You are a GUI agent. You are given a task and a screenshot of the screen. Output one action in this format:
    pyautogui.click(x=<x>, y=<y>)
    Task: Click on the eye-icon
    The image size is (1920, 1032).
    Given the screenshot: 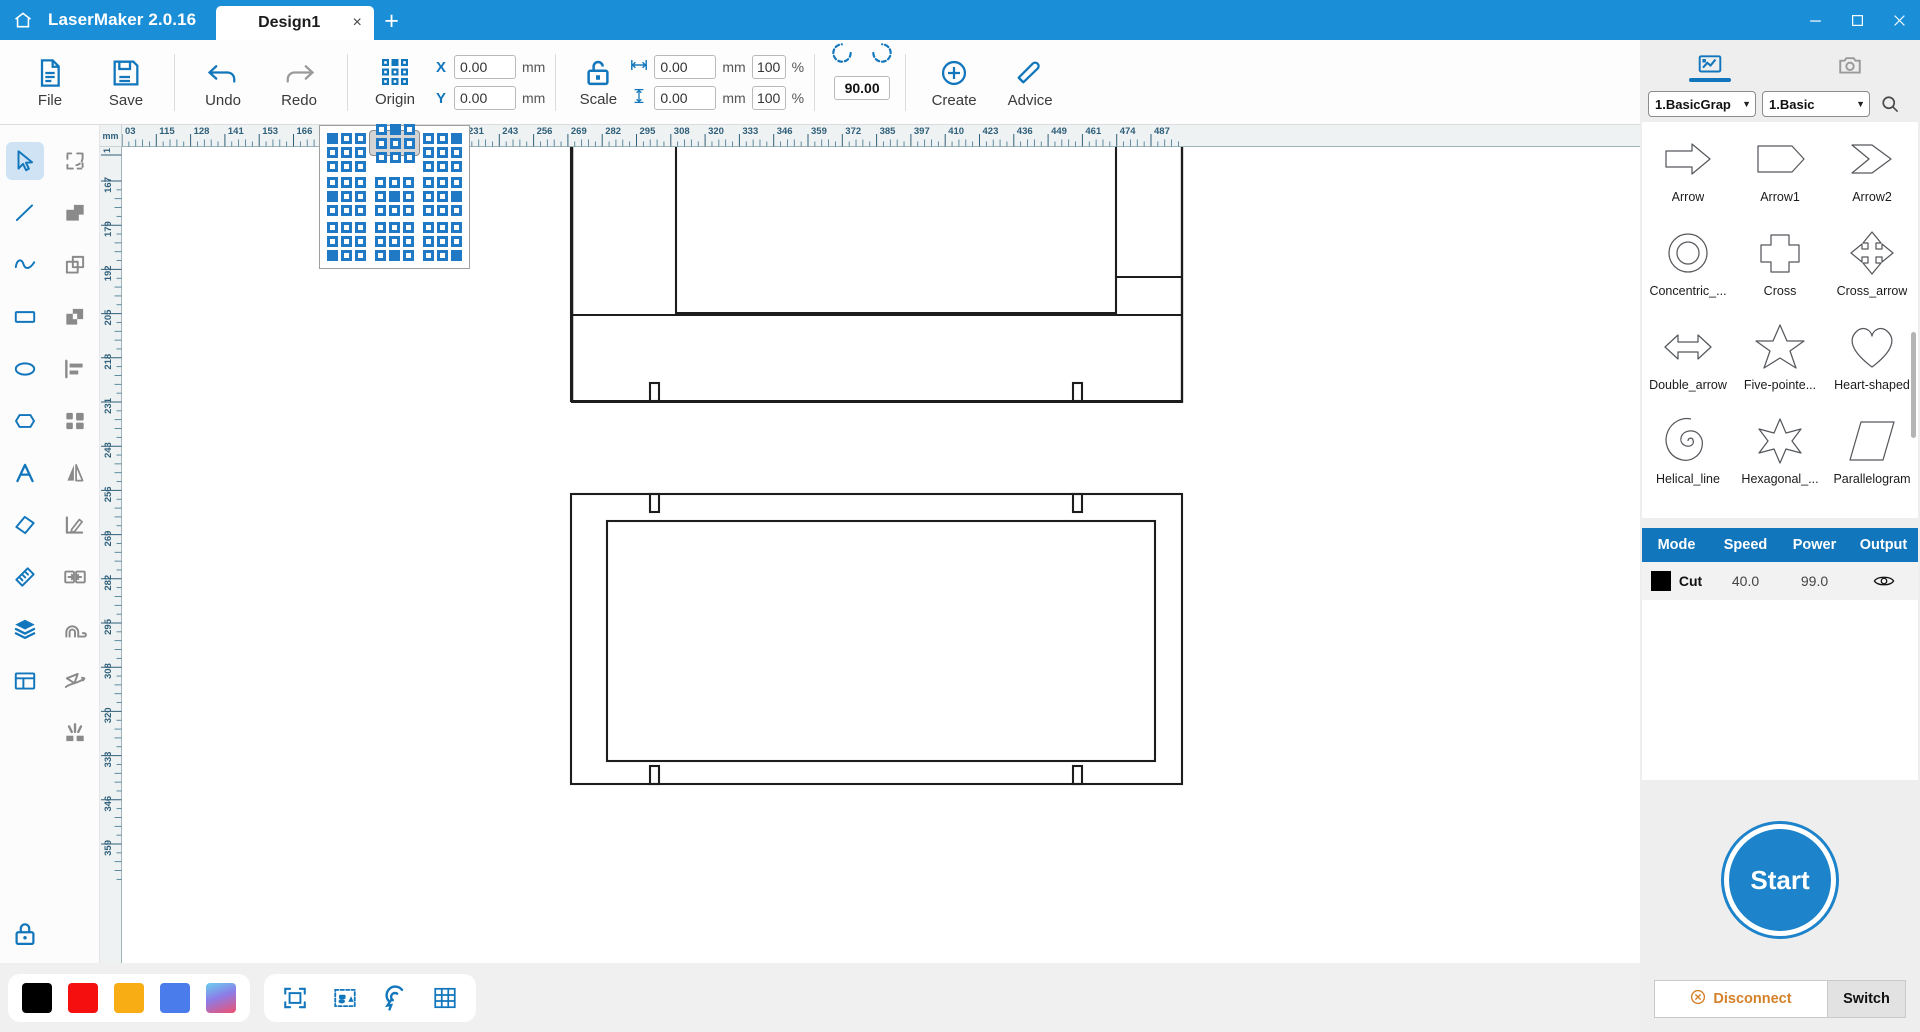 What is the action you would take?
    pyautogui.click(x=1883, y=581)
    